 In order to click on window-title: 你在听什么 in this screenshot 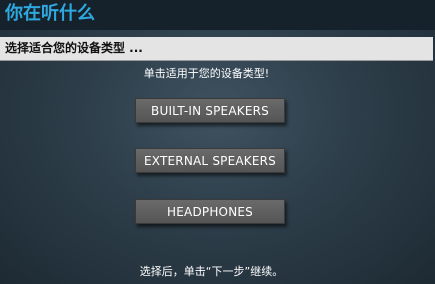, I will do `click(50, 13)`.